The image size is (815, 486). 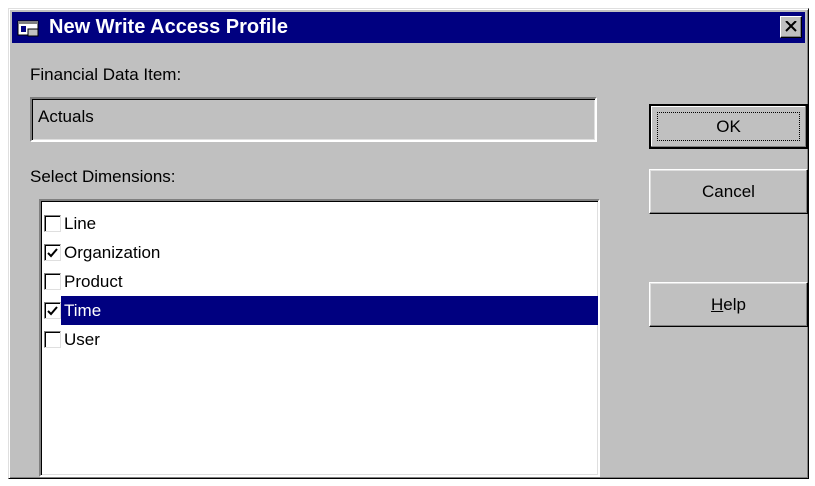 What do you see at coordinates (106, 74) in the screenshot?
I see `financial-data-item-label: Financial Data Item:` at bounding box center [106, 74].